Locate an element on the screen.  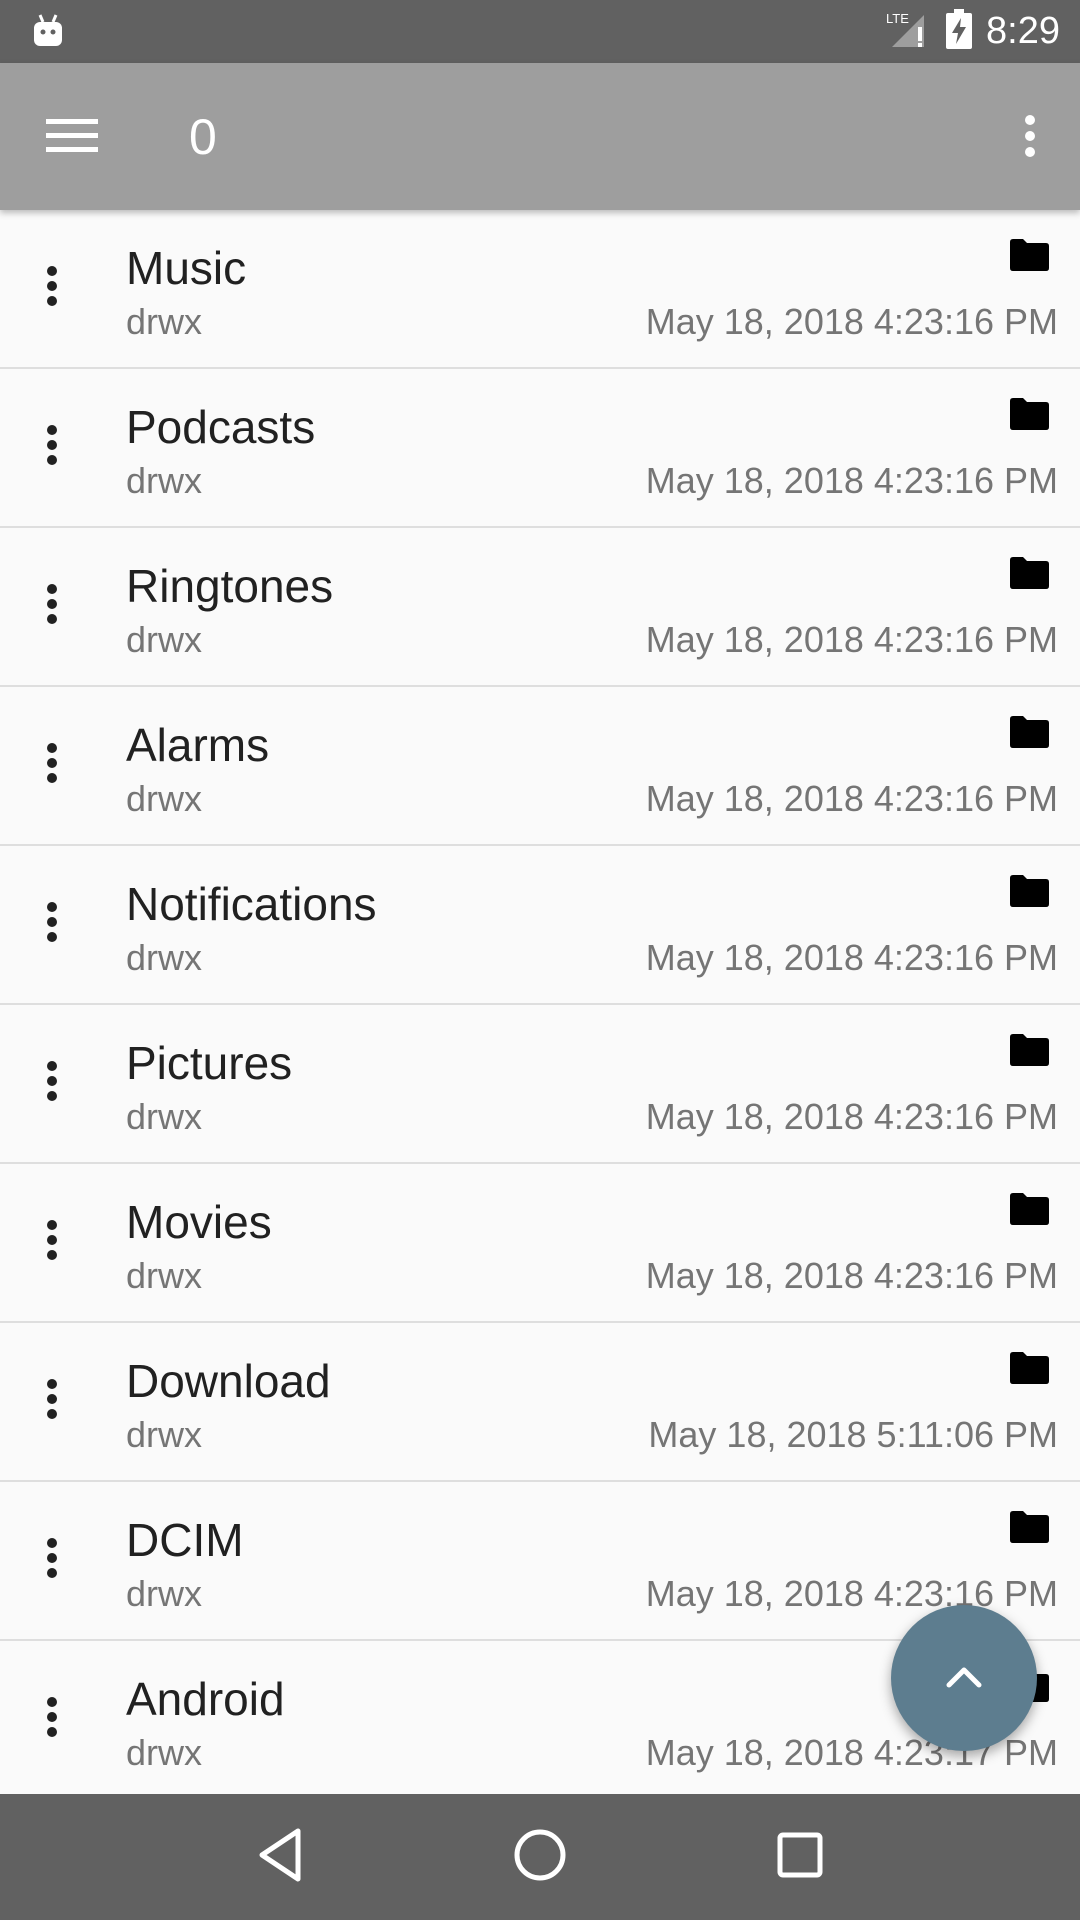
file-name: Notifications is located at coordinates (251, 904).